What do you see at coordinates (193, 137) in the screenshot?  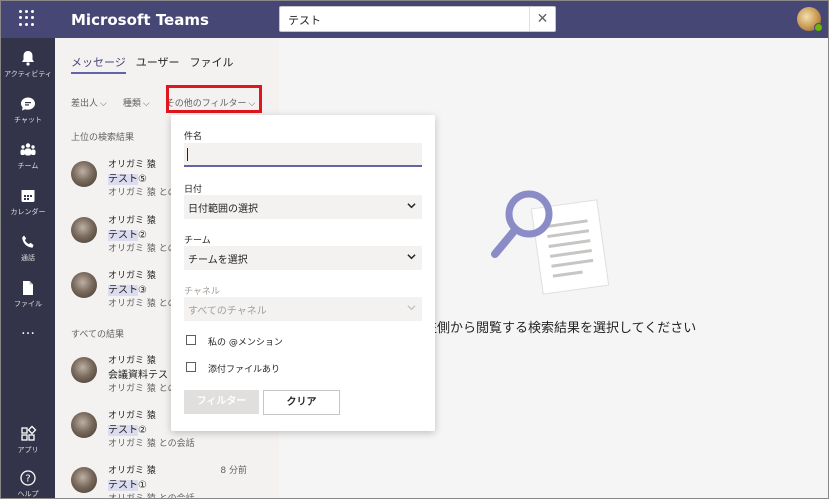 I see `subject-label: 件名` at bounding box center [193, 137].